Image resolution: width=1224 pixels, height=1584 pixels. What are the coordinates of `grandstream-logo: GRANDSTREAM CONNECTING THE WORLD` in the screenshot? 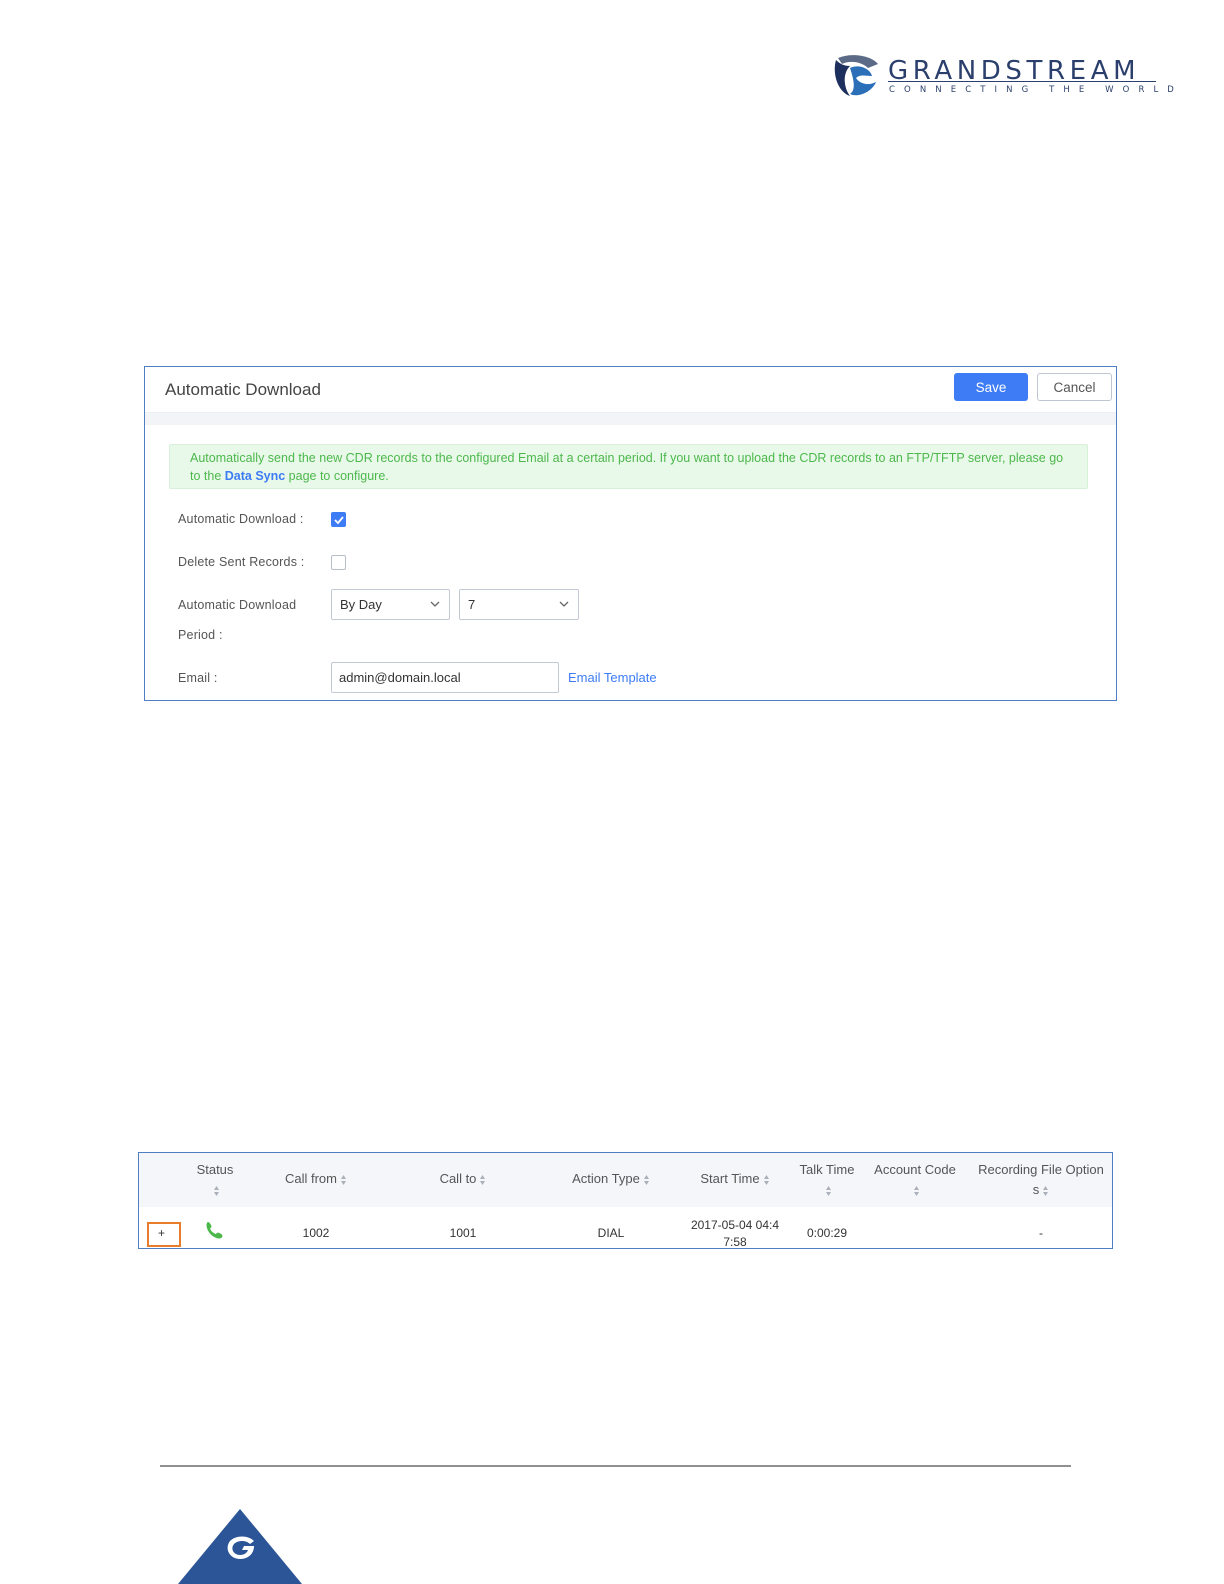 It's located at (1003, 77).